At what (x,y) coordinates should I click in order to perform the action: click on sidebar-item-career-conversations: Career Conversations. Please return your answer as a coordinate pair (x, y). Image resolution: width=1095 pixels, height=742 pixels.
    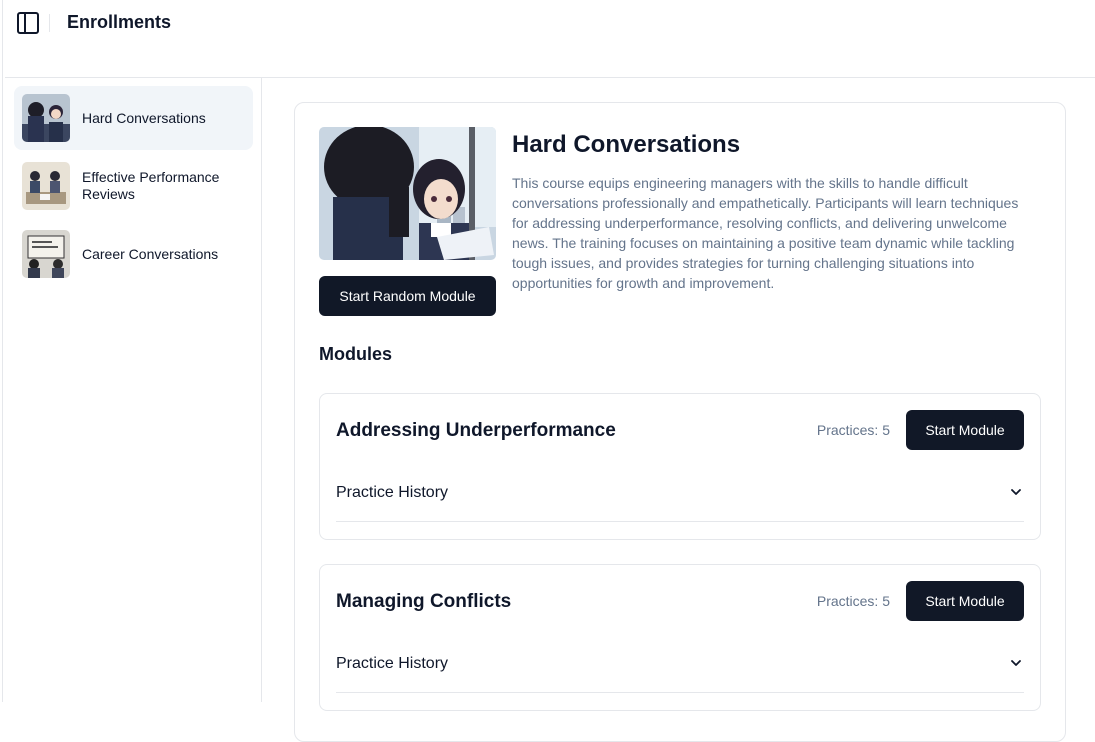
    Looking at the image, I should click on (133, 254).